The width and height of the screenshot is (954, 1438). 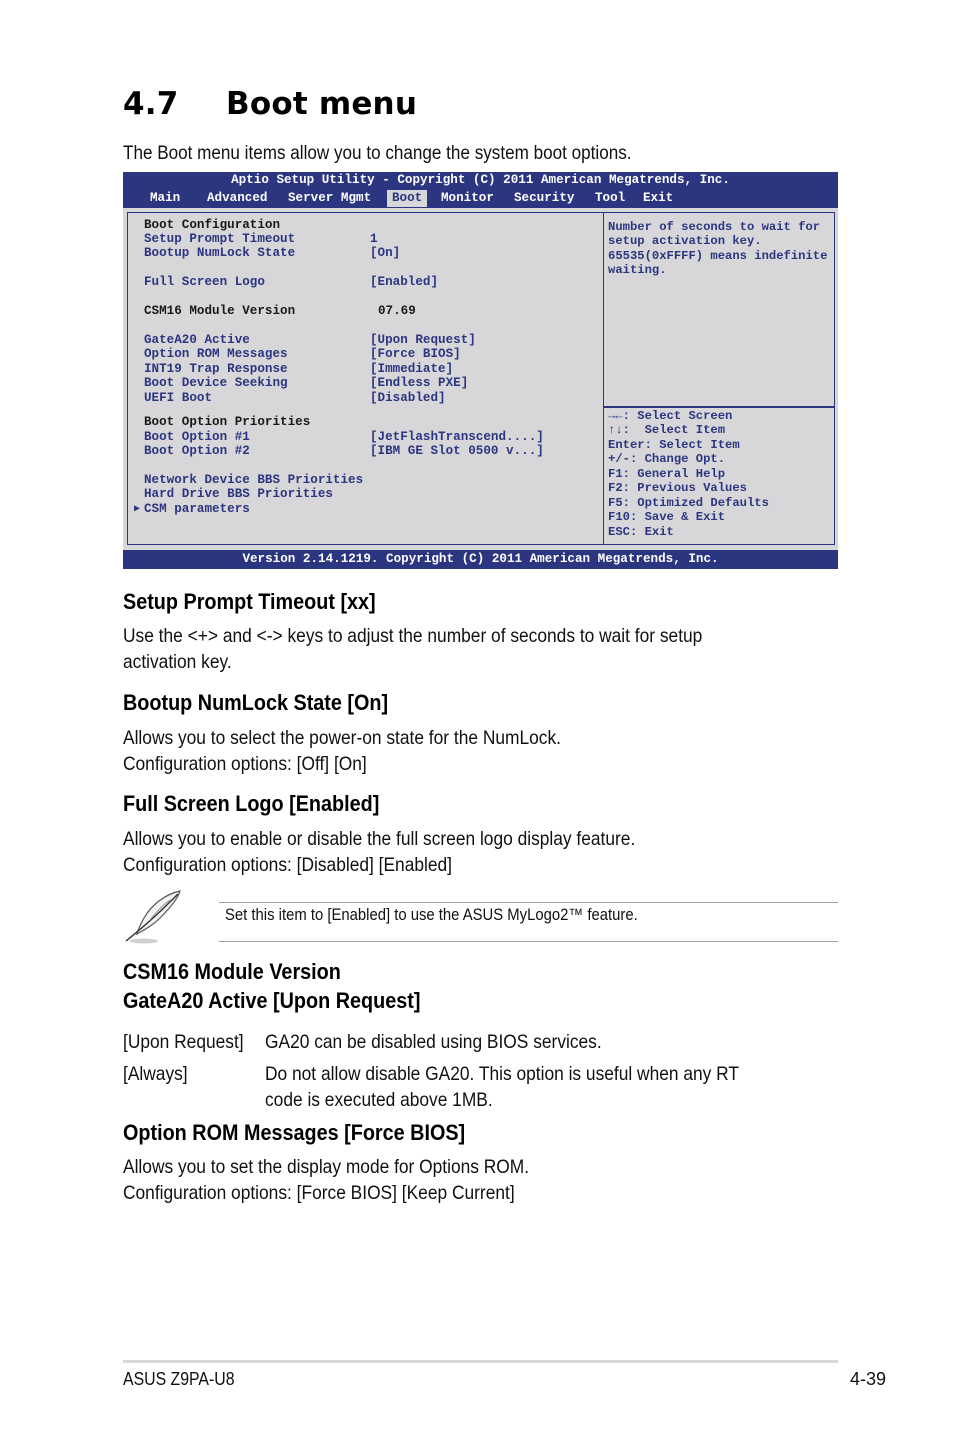 I want to click on key-help-line: Enter: Select Item, so click(x=674, y=445).